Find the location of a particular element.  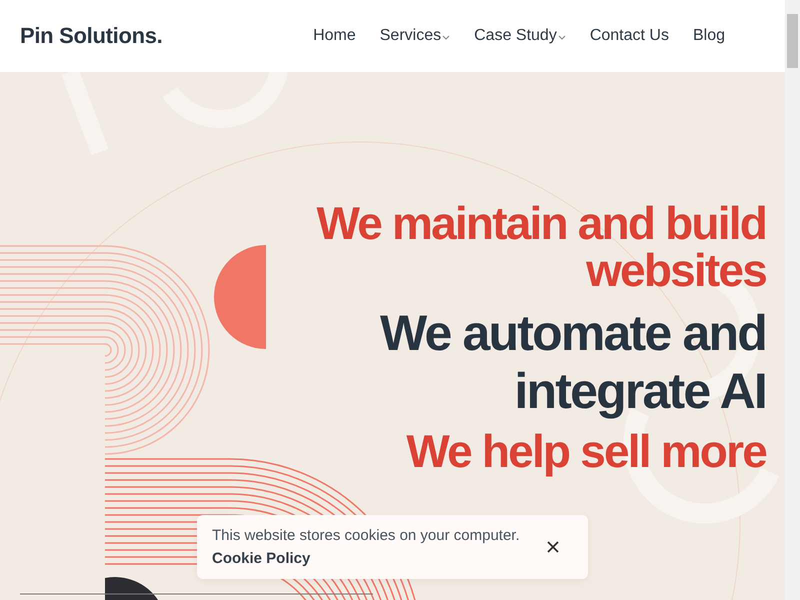

brand-logo: Pin Solutions. is located at coordinates (91, 36).